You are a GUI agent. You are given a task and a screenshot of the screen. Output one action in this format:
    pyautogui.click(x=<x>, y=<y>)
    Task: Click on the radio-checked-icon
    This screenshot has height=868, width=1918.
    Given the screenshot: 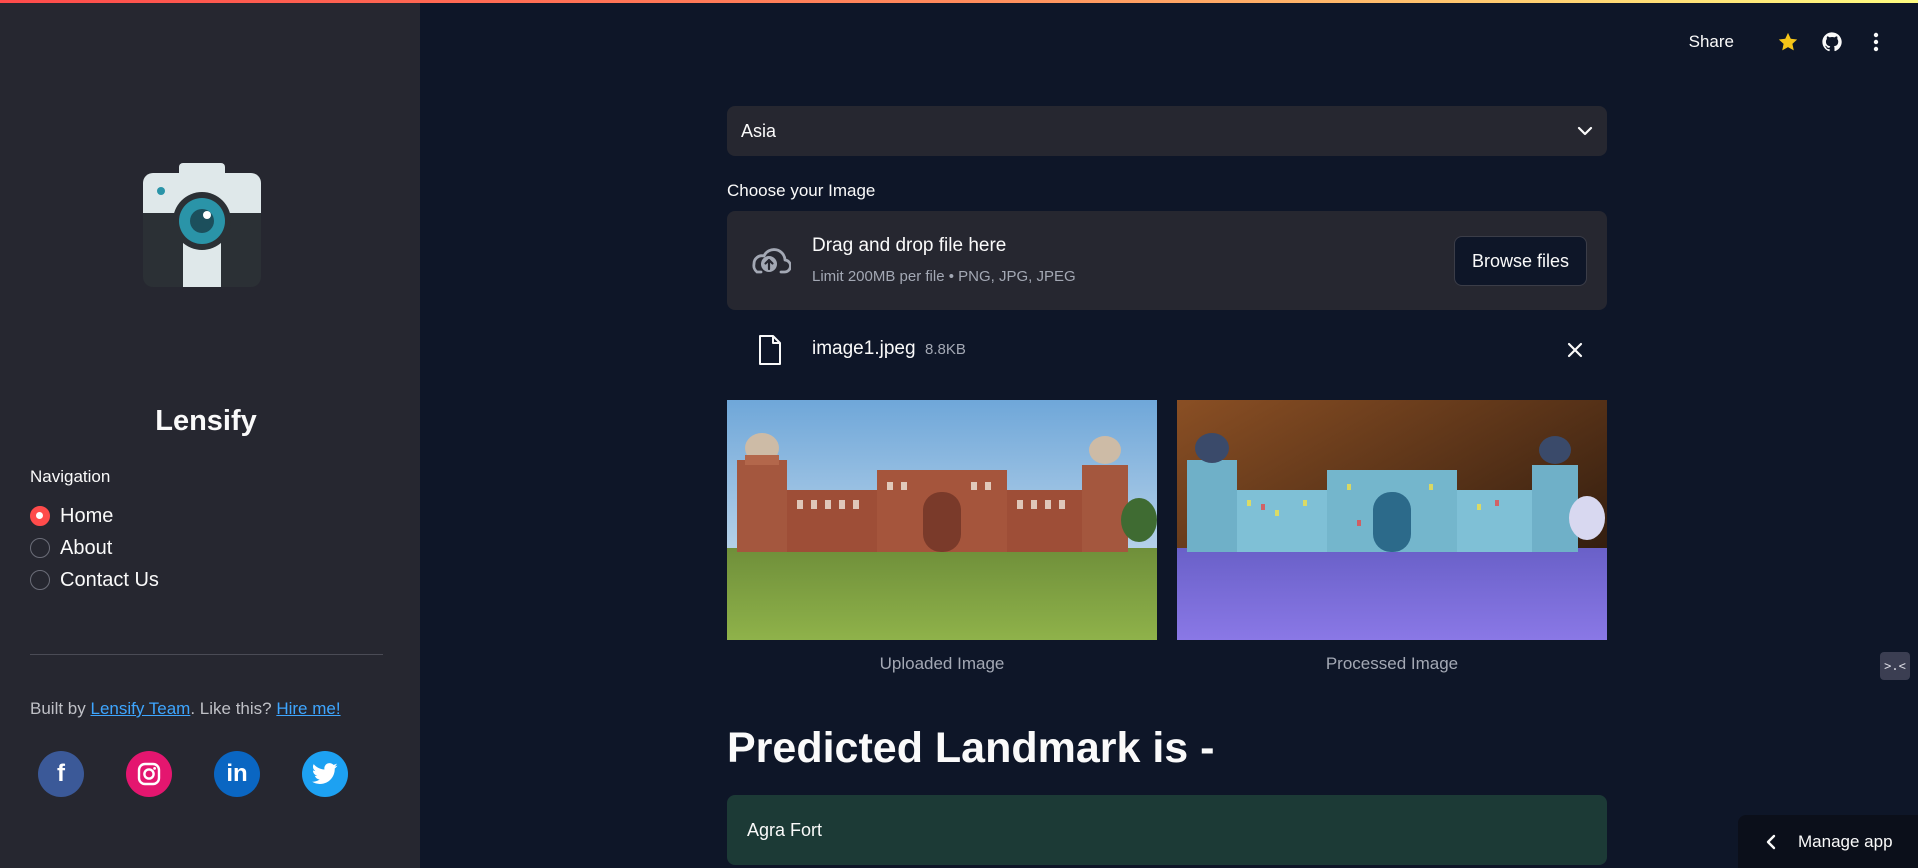 What is the action you would take?
    pyautogui.click(x=40, y=516)
    